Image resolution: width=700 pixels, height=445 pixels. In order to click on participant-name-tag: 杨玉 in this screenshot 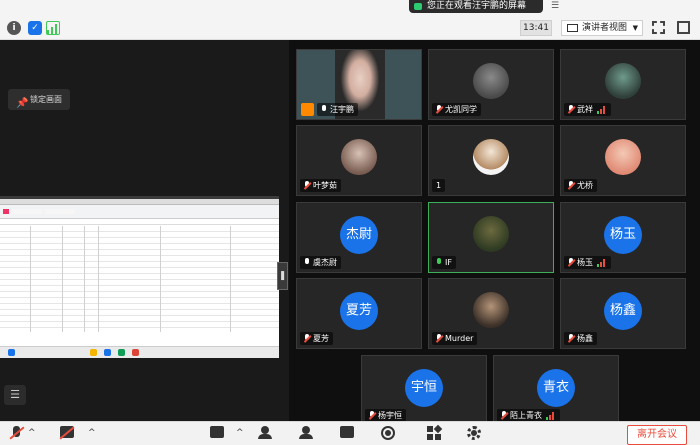, I will do `click(587, 262)`.